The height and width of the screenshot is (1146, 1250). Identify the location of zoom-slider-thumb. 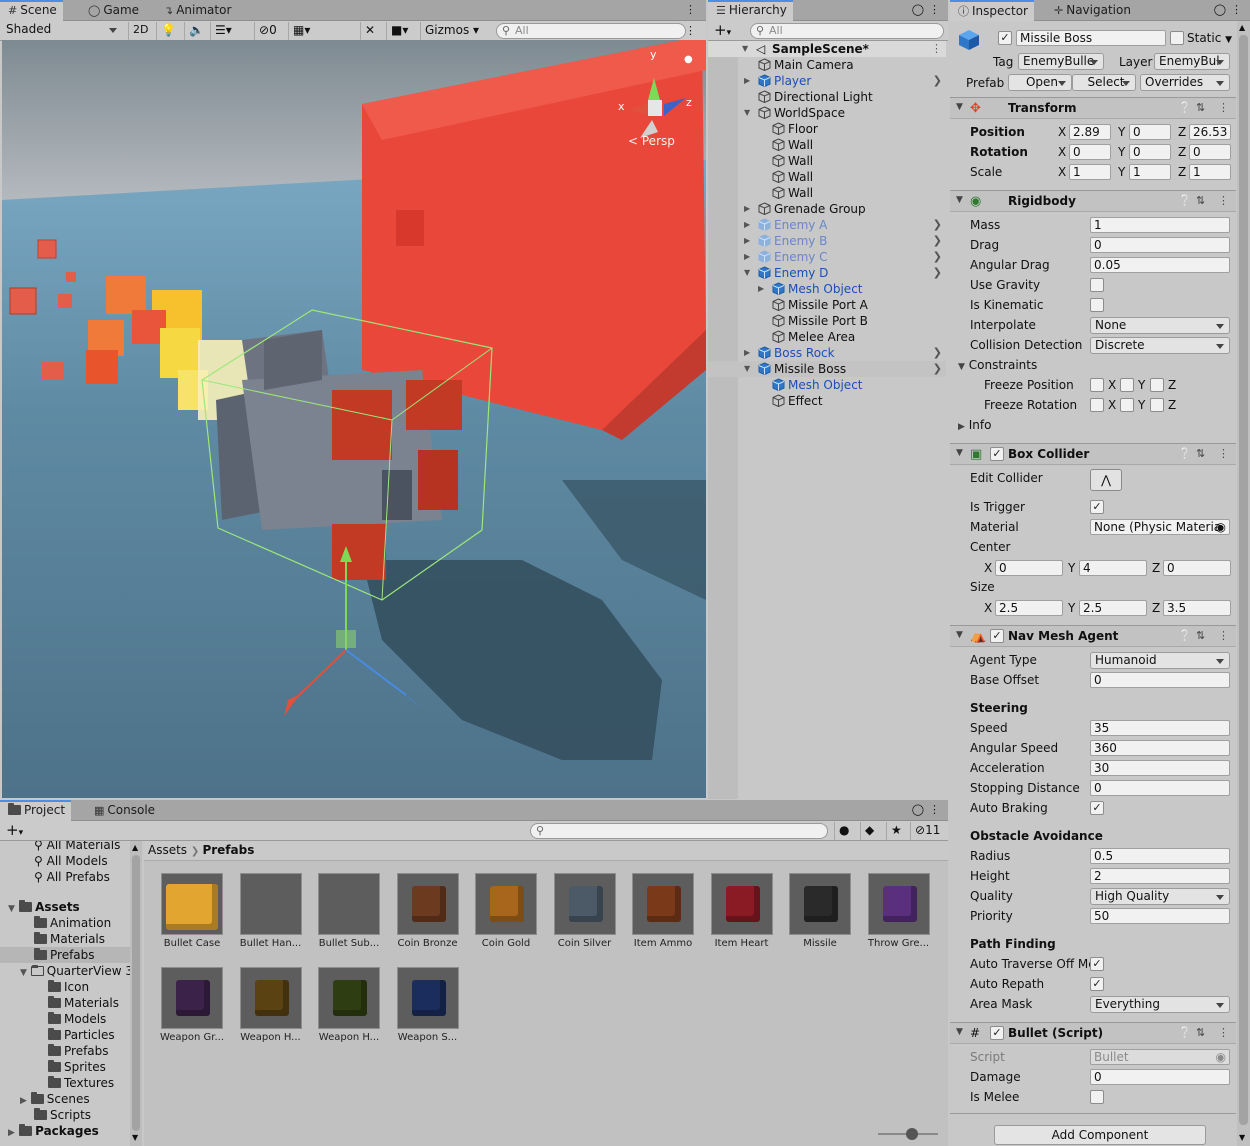
(912, 1134).